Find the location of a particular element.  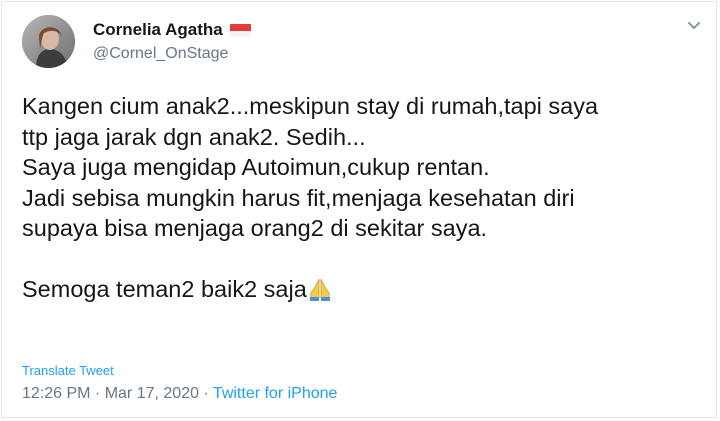

tweet-source-link: Twitter for iPhone is located at coordinates (275, 393).